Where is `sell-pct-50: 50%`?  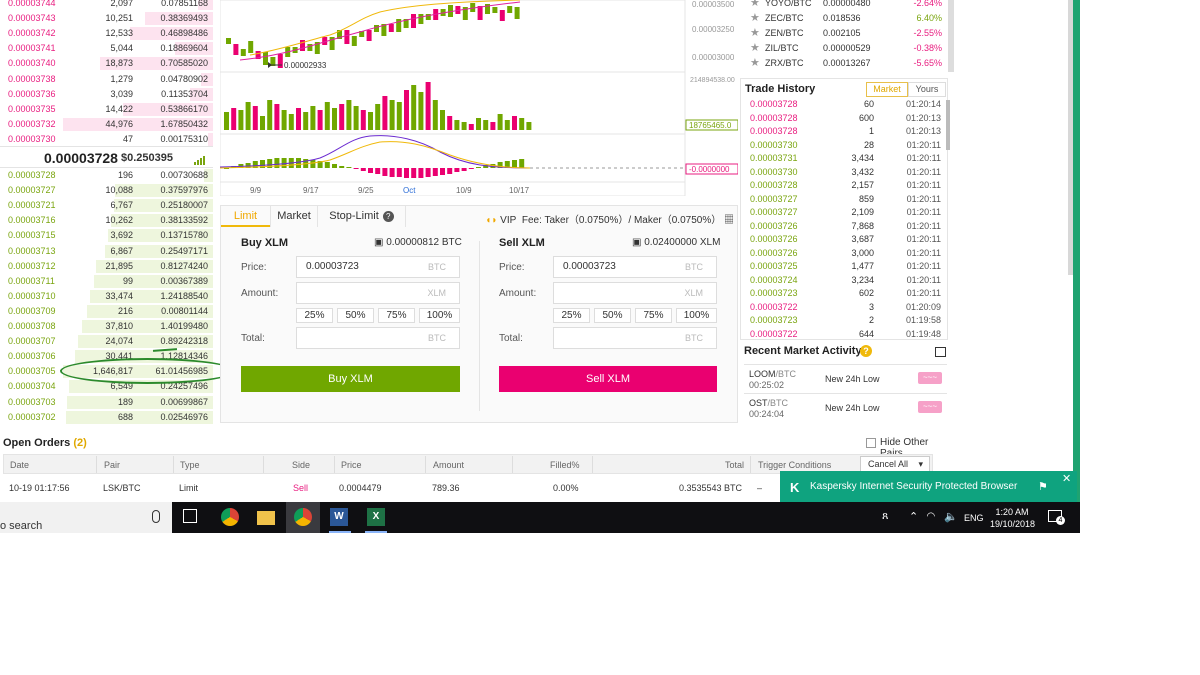
sell-pct-50: 50% is located at coordinates (612, 315).